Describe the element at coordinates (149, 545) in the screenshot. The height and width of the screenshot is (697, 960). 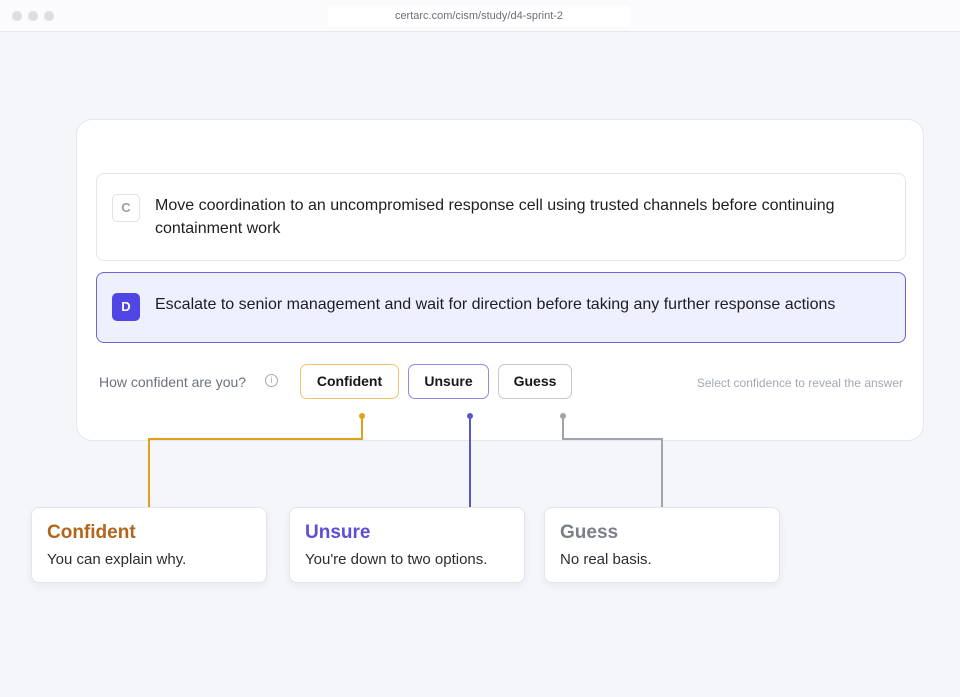
I see `tooltip-confident: Confident You can explain why.` at that location.